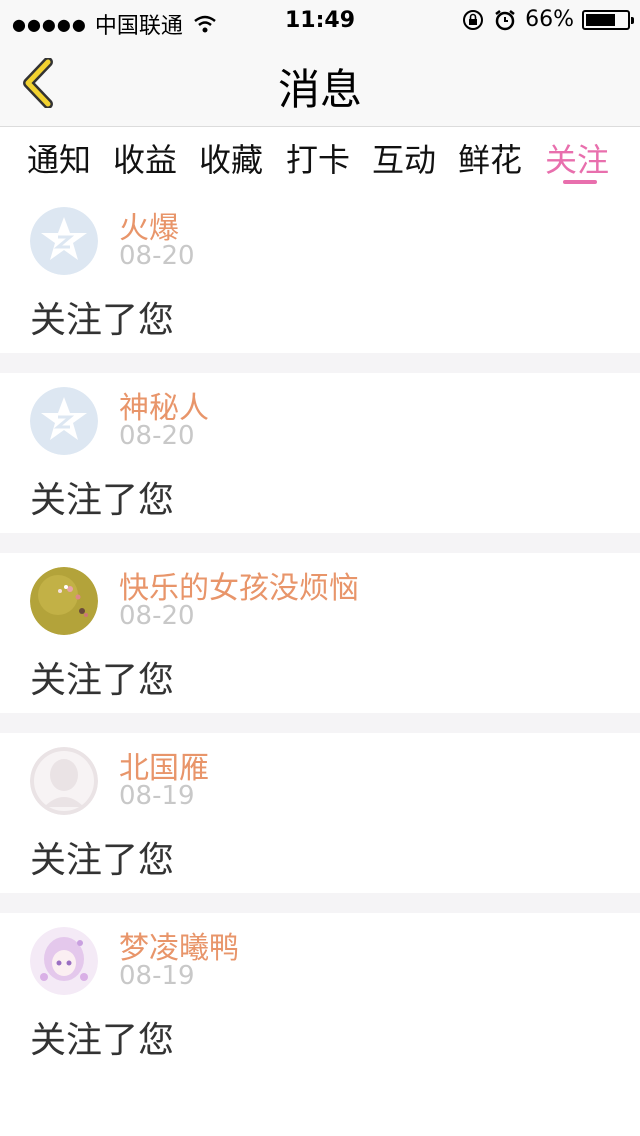 The width and height of the screenshot is (640, 1136). Describe the element at coordinates (320, 273) in the screenshot. I see `list-item: 火爆 08-20 关注了您` at that location.